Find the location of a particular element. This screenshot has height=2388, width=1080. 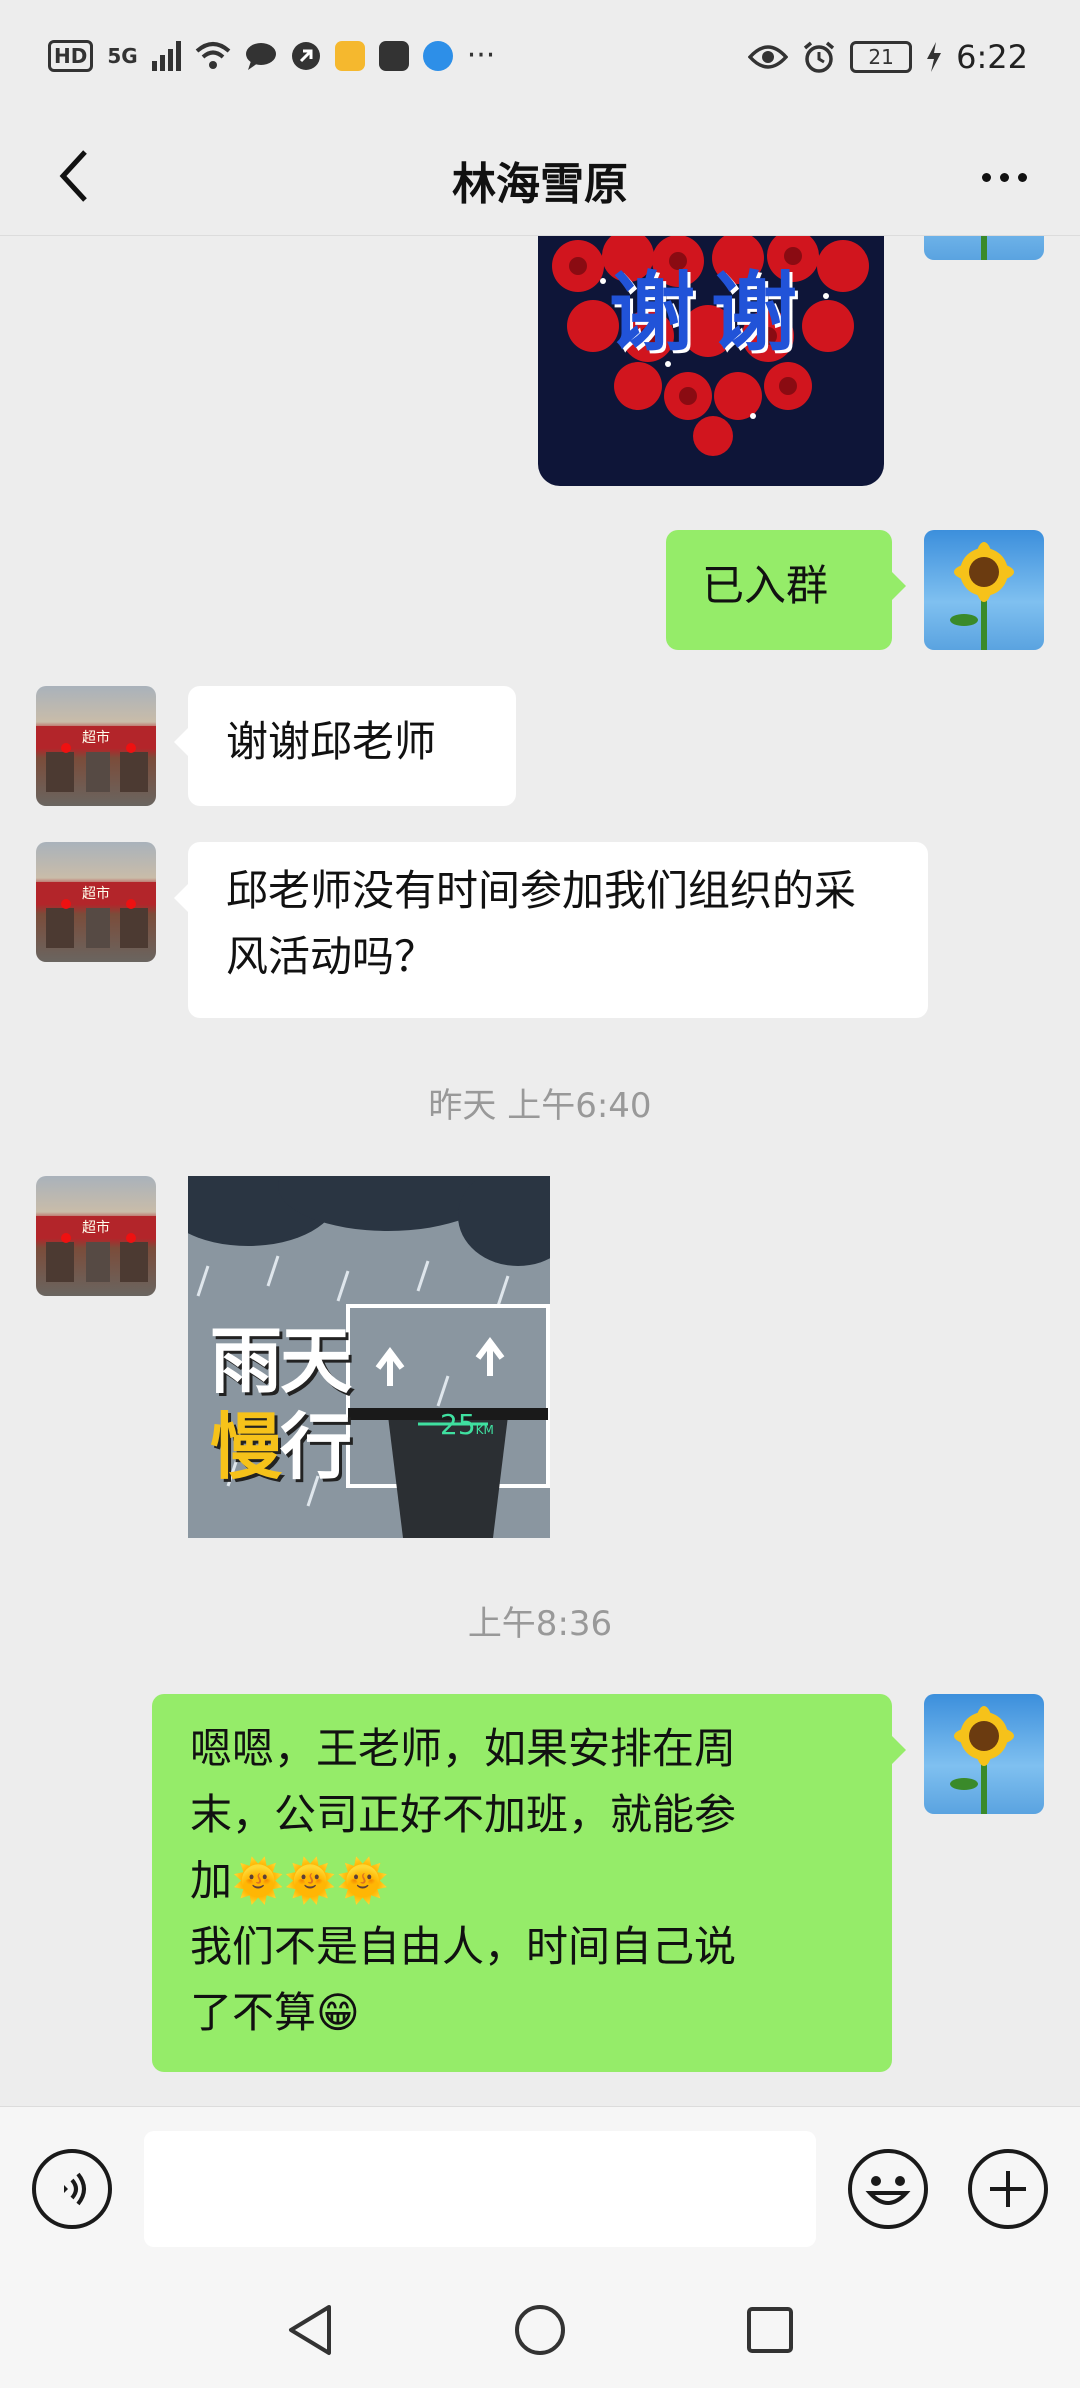

alarm-icon is located at coordinates (819, 57).